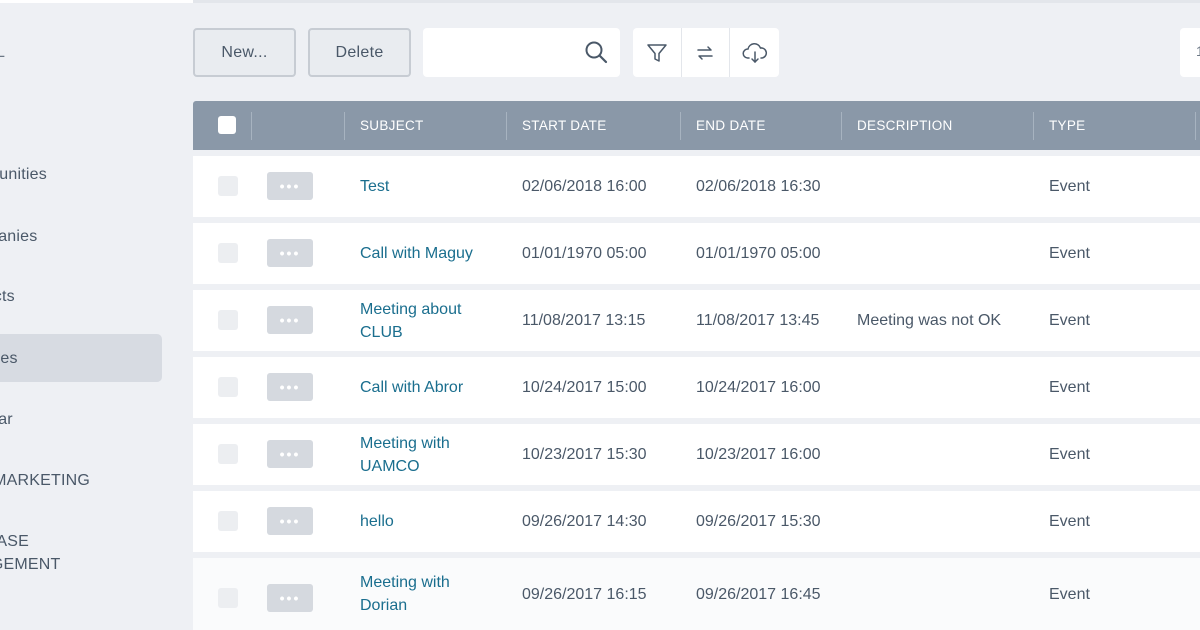 The image size is (1200, 630). I want to click on subject-line1: Test, so click(374, 186).